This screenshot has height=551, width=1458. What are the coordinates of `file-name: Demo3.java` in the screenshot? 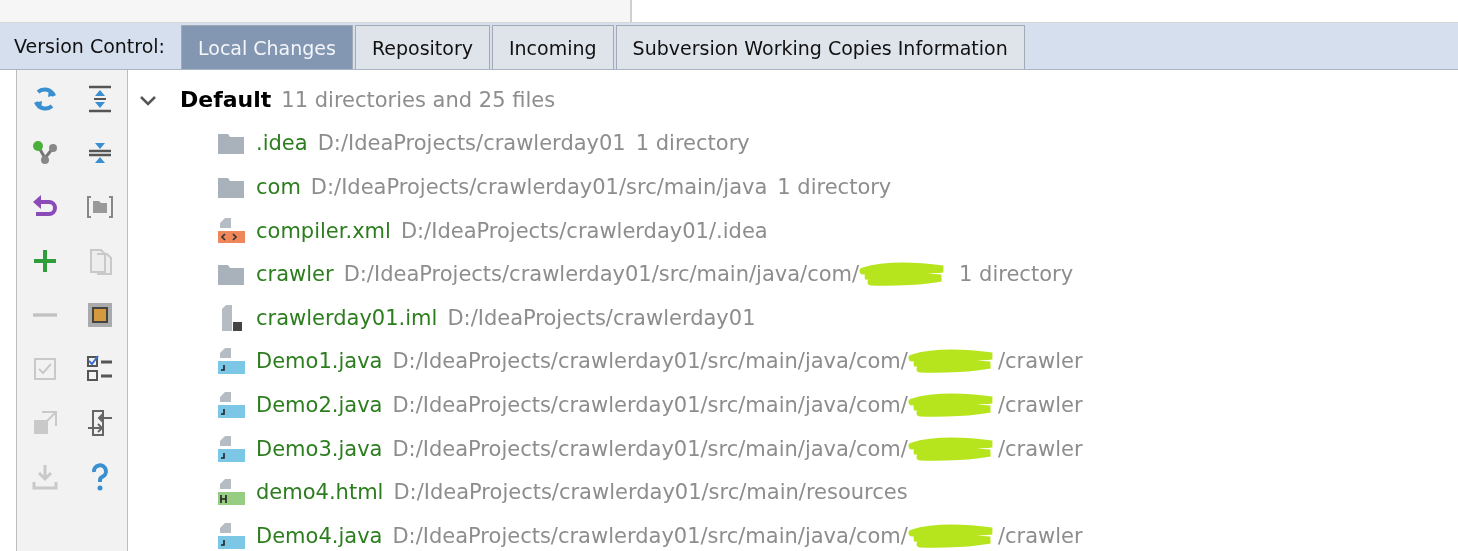 It's located at (319, 448).